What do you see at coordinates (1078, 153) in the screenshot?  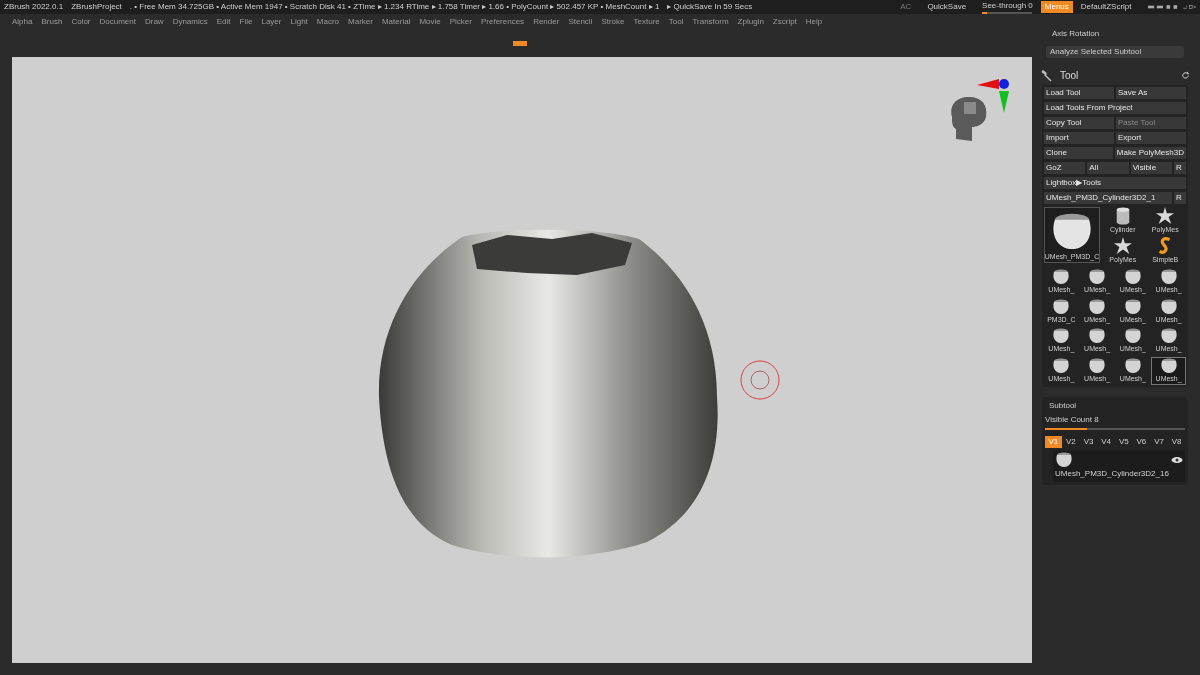 I see `tool-button: Clone` at bounding box center [1078, 153].